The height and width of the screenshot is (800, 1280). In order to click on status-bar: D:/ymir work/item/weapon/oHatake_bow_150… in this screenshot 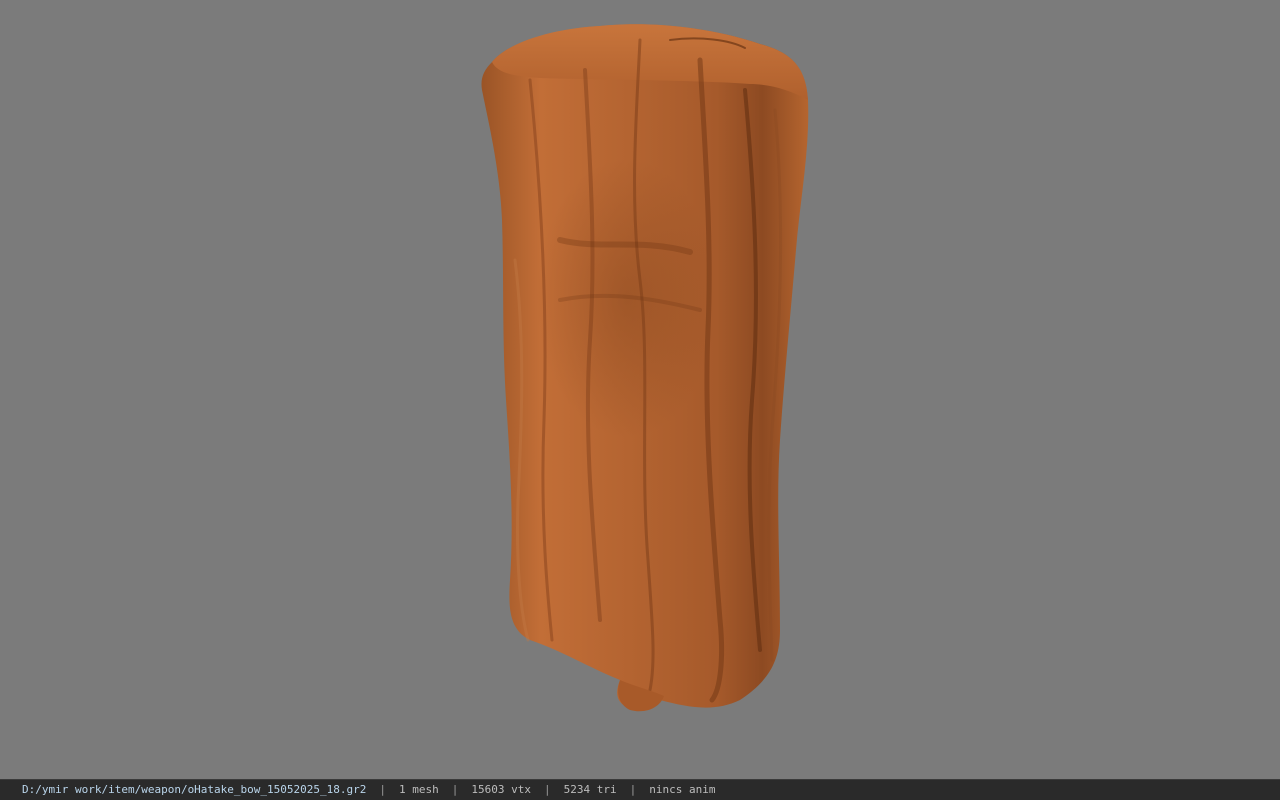, I will do `click(640, 789)`.